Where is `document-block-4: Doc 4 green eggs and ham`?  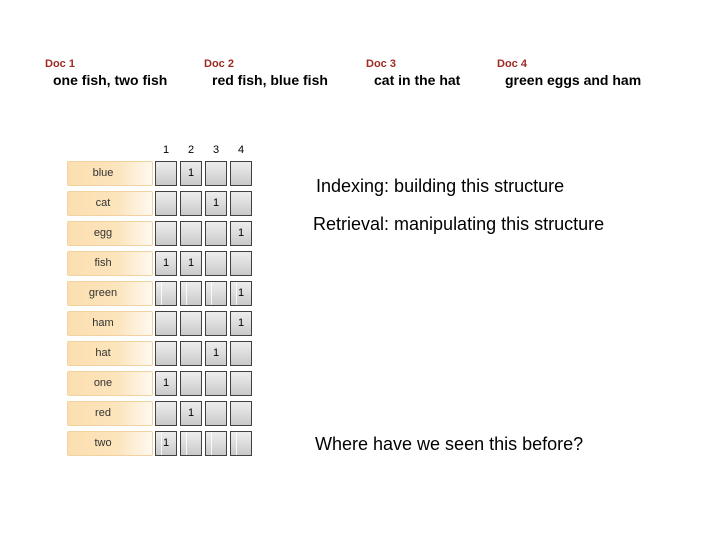
document-block-4: Doc 4 green eggs and ham is located at coordinates (569, 73).